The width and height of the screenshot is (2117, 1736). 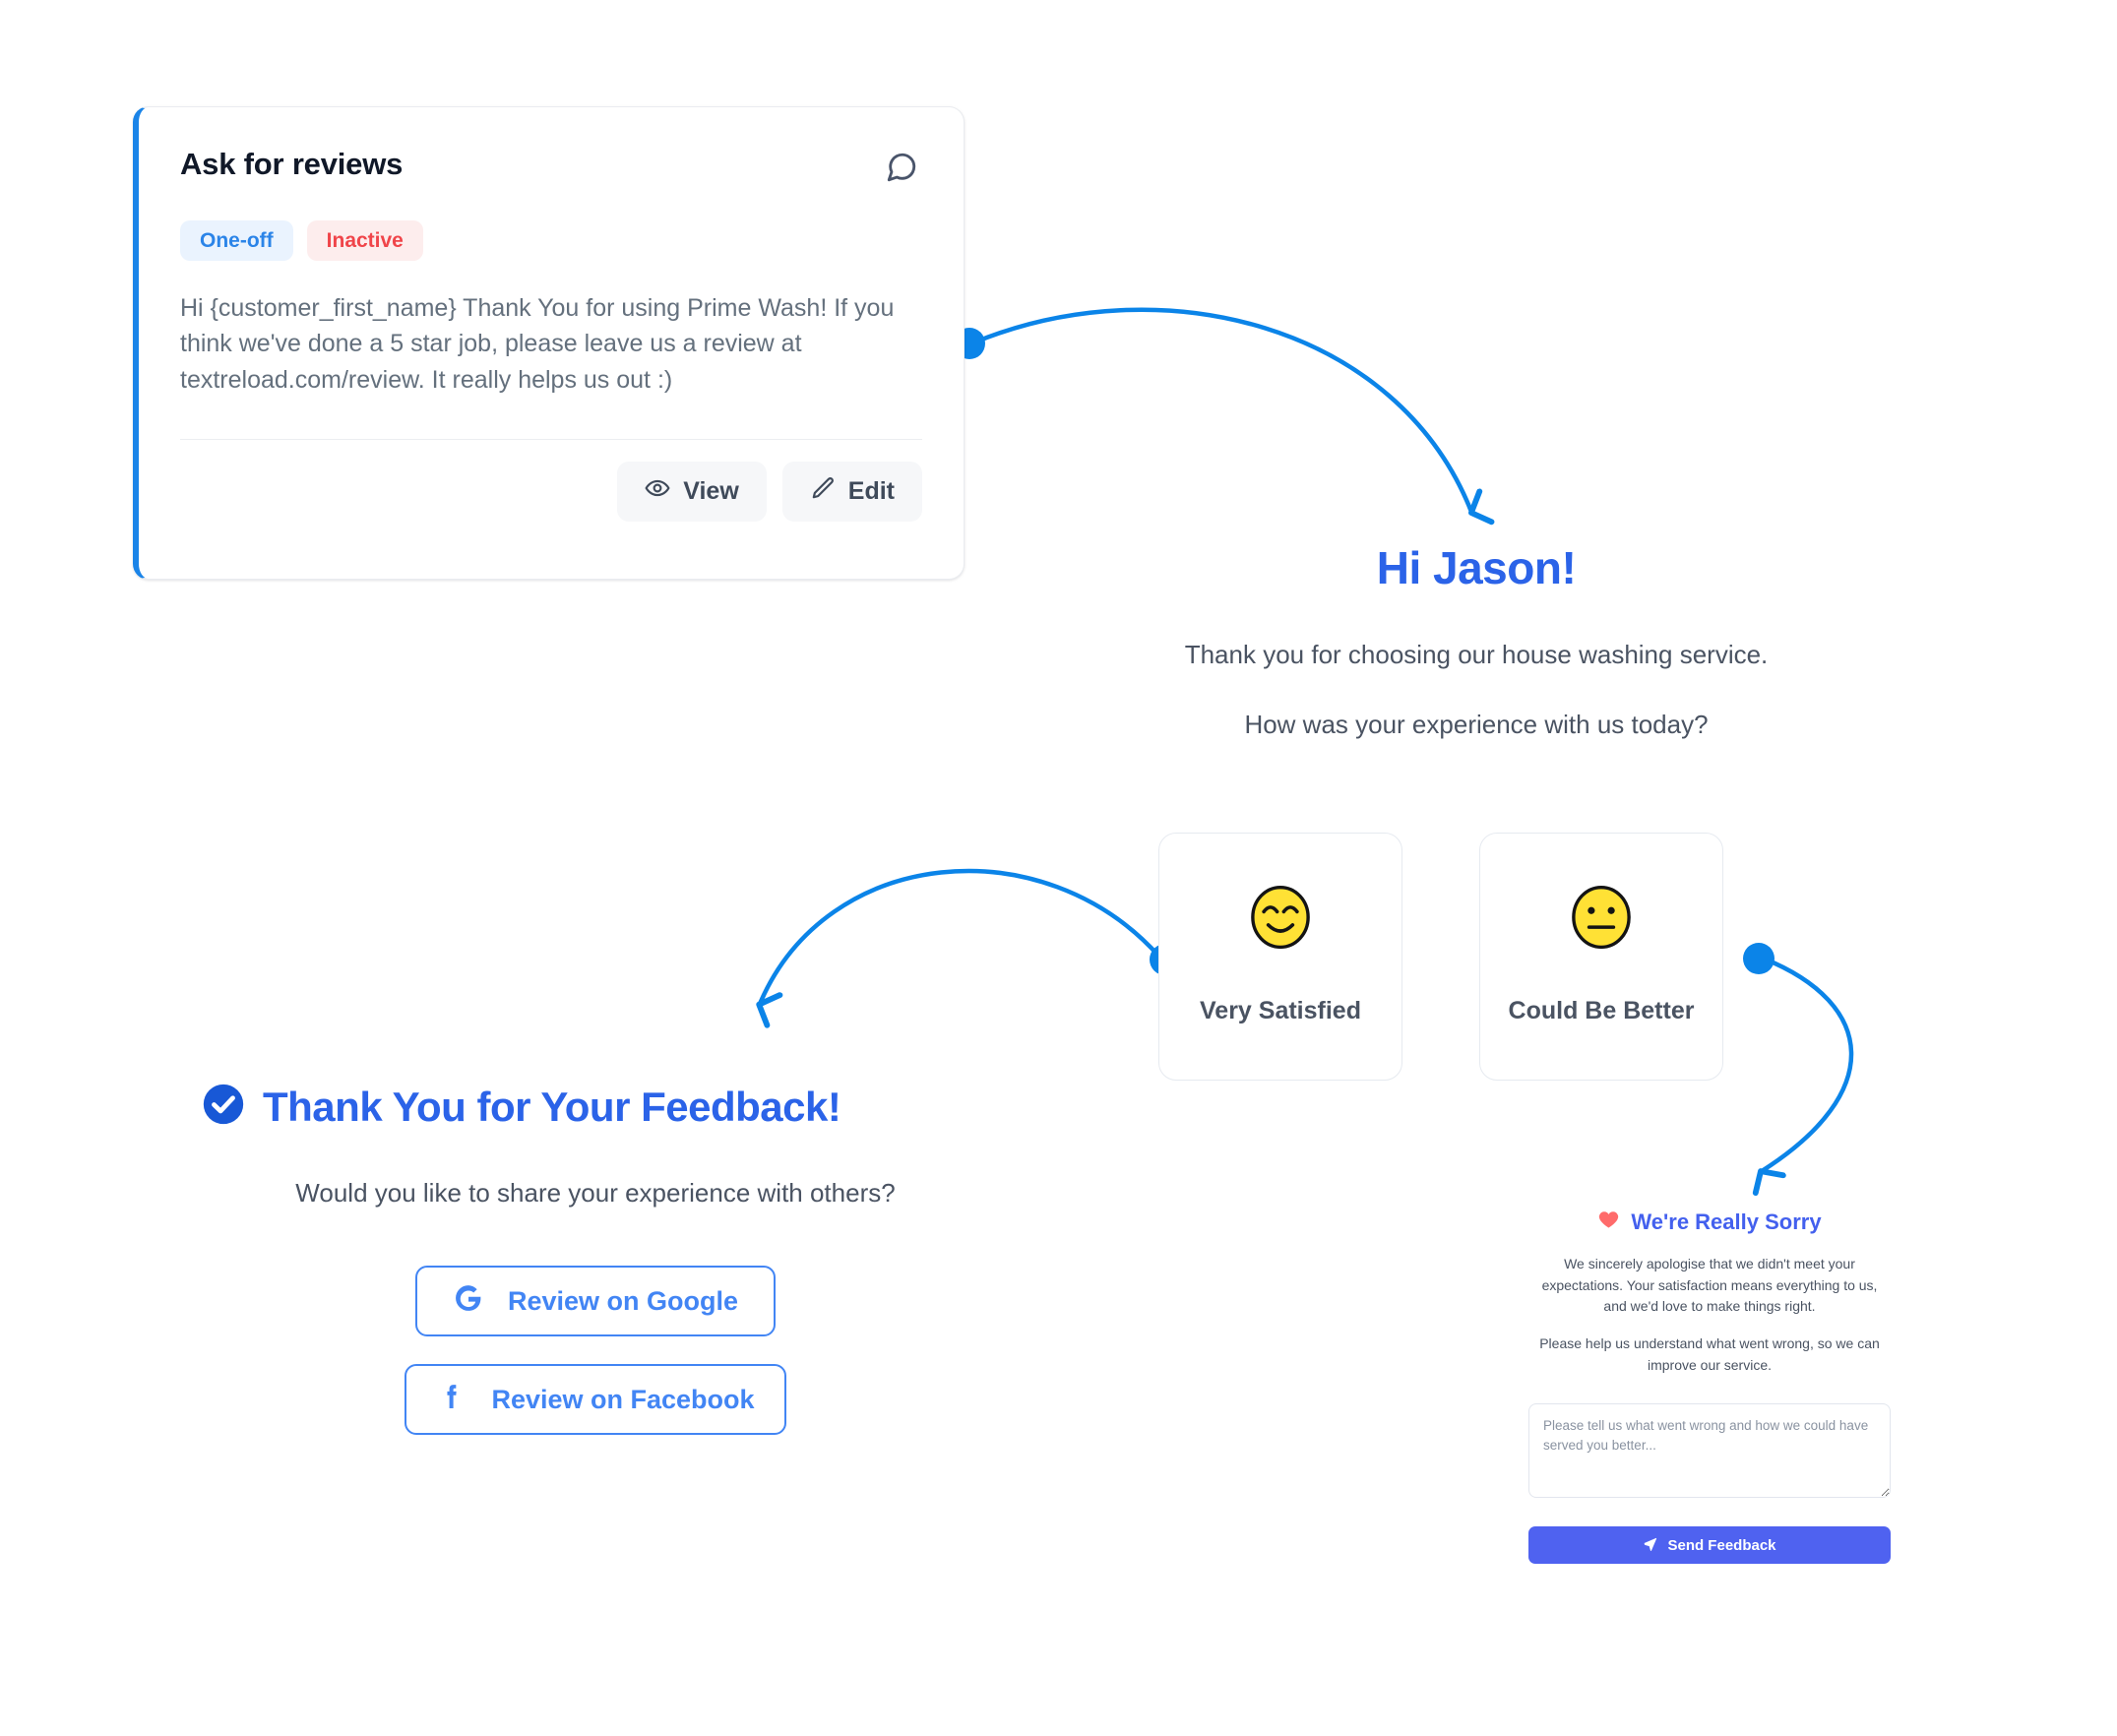 What do you see at coordinates (292, 164) in the screenshot?
I see `page-title: Ask for reviews` at bounding box center [292, 164].